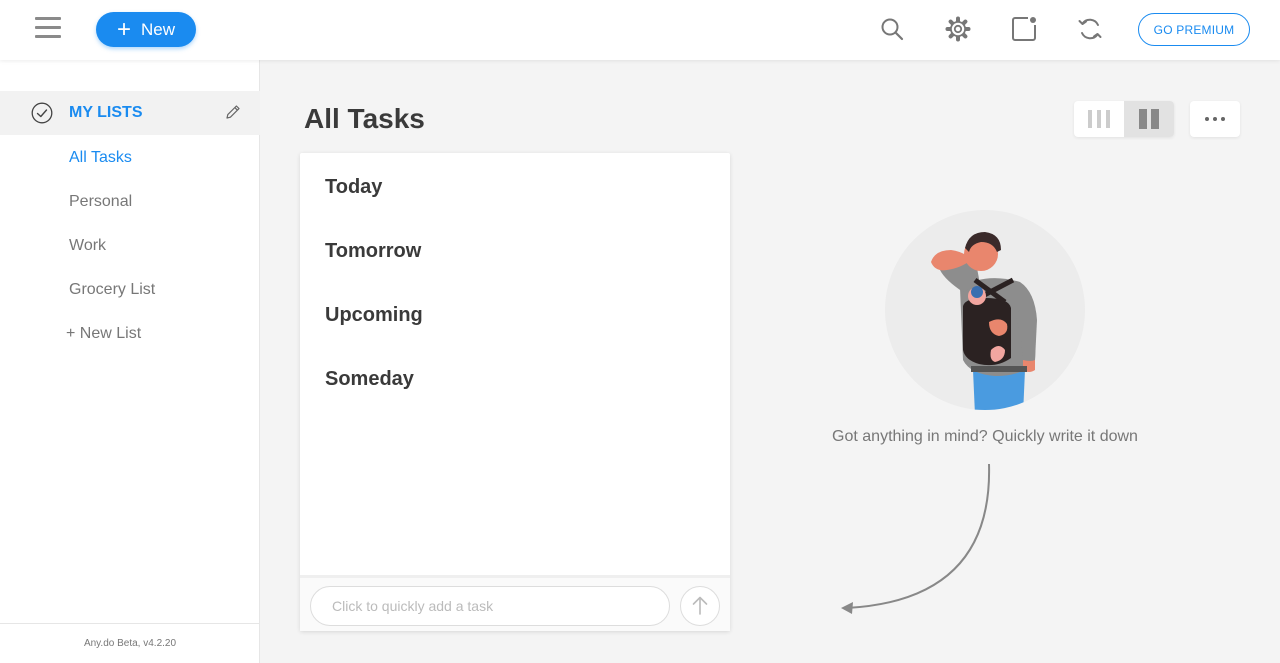 The height and width of the screenshot is (663, 1280). What do you see at coordinates (1090, 29) in the screenshot?
I see `sync-icon` at bounding box center [1090, 29].